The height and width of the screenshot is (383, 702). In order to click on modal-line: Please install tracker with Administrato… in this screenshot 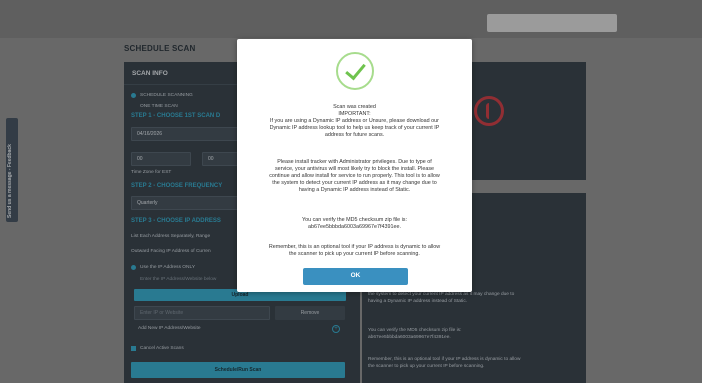, I will do `click(354, 162)`.